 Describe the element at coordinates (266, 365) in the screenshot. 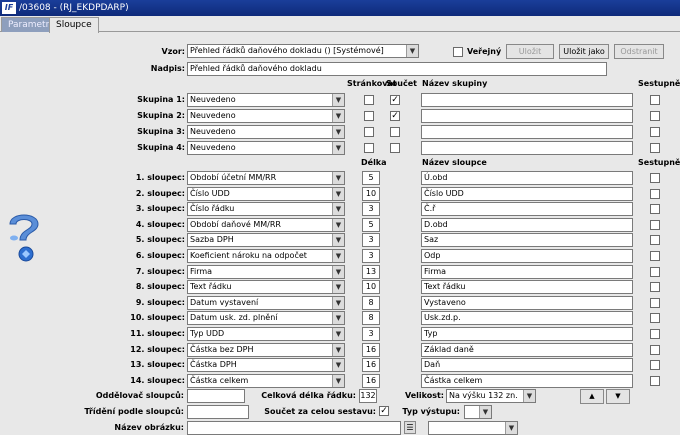

I see `column-select: Částka DPH ▼` at that location.